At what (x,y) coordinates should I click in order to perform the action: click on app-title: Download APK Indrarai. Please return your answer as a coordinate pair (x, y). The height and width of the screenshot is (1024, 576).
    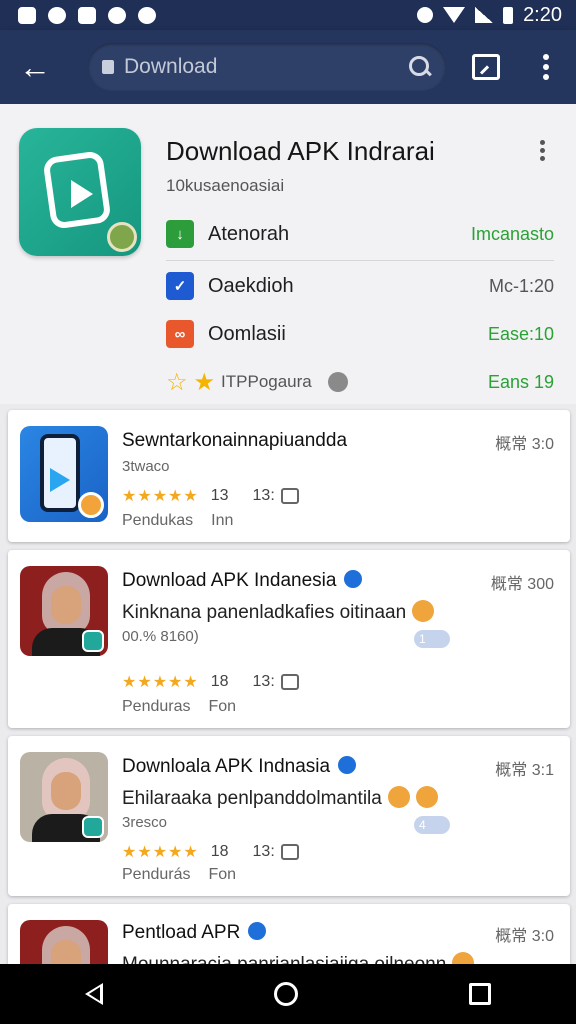
    Looking at the image, I should click on (300, 151).